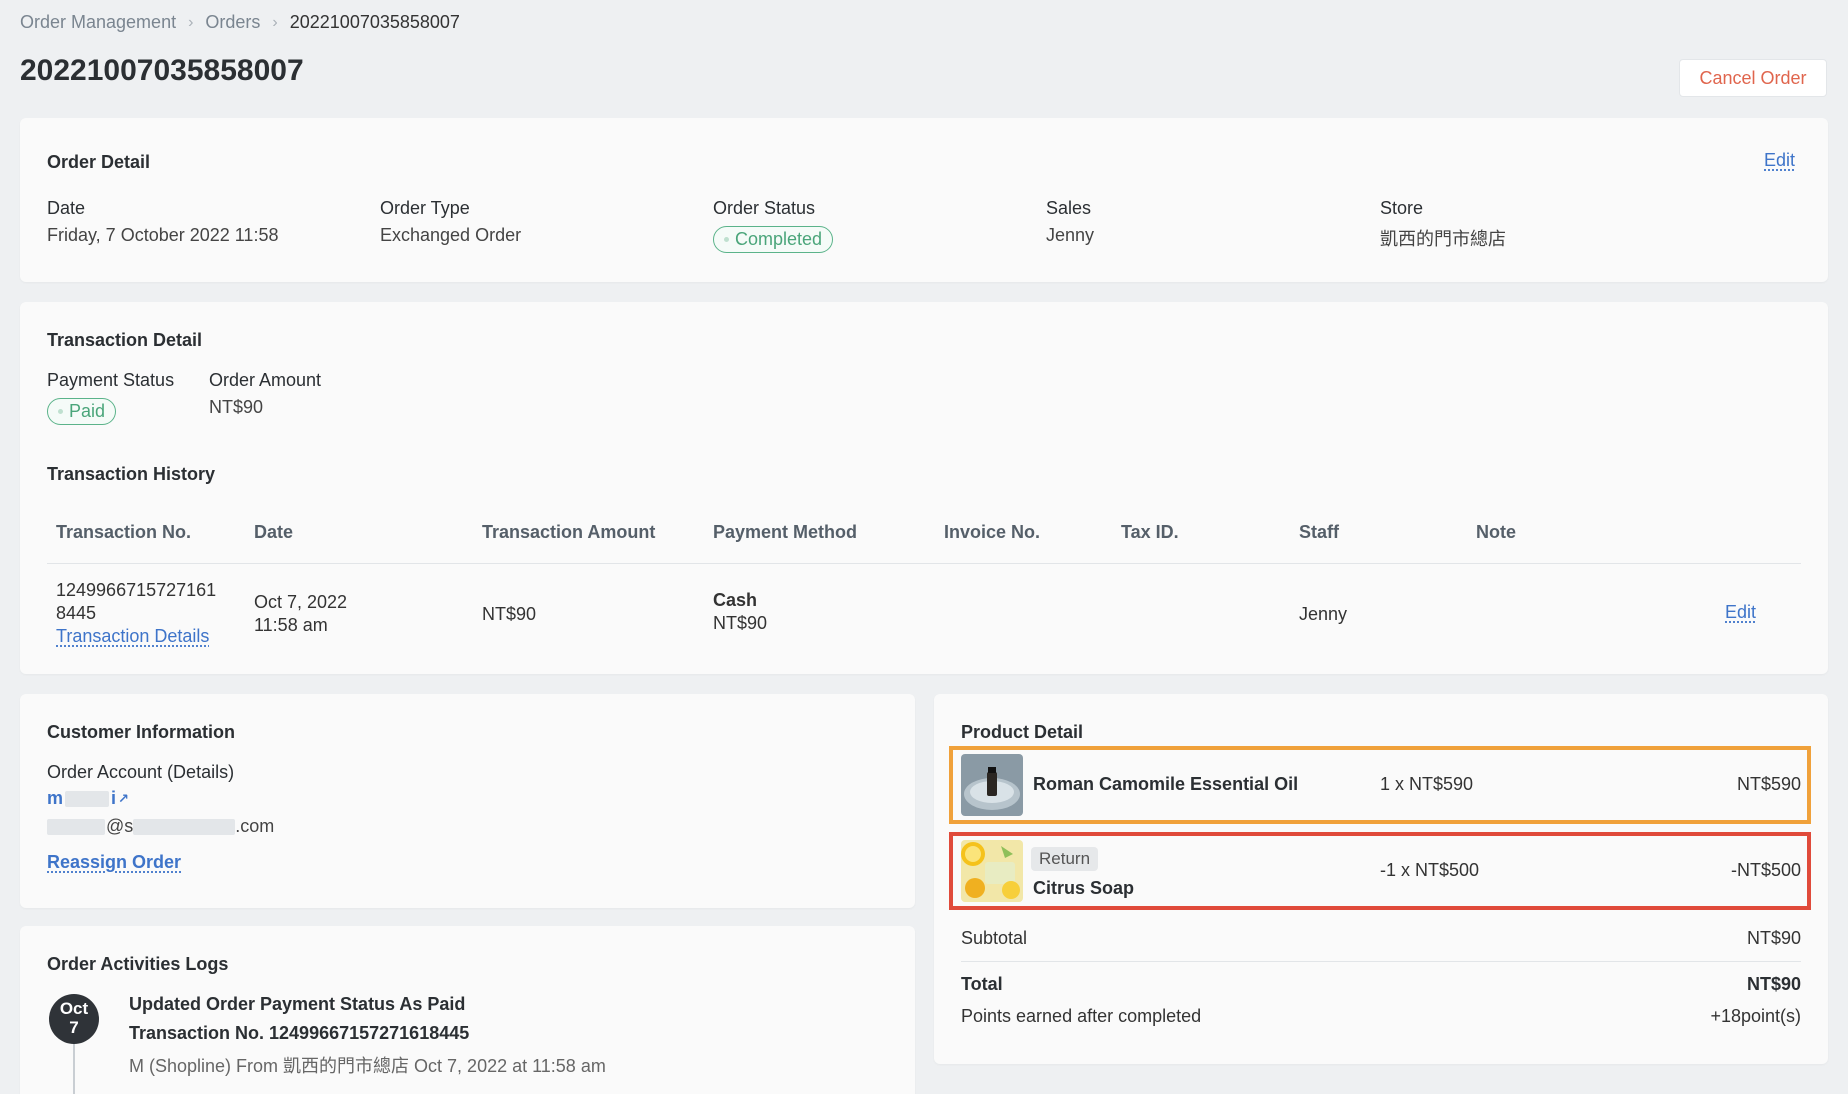 The height and width of the screenshot is (1094, 1848). What do you see at coordinates (1319, 532) in the screenshot?
I see `col-staff: Staff` at bounding box center [1319, 532].